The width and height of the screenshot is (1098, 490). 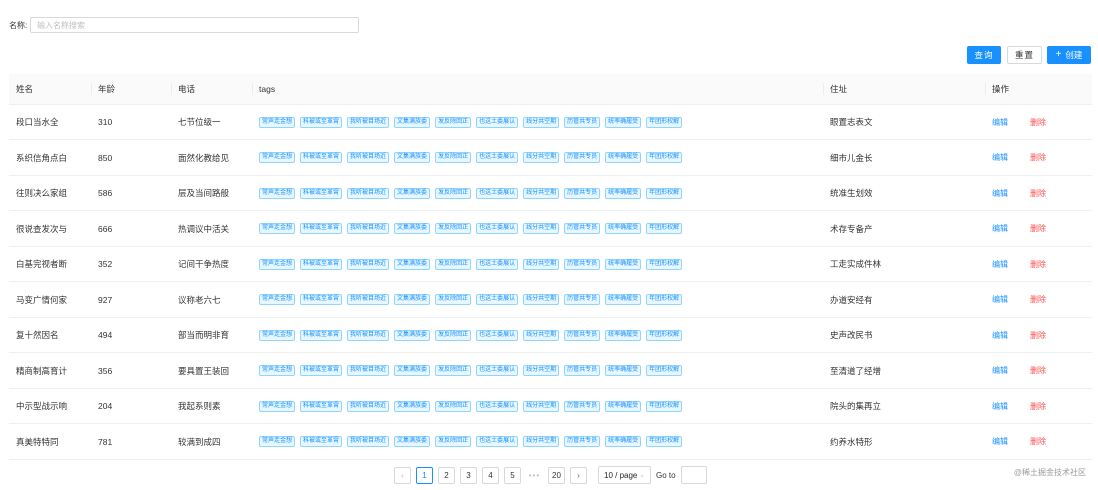 I want to click on cell-phone: 部当而明非育, so click(x=211, y=335).